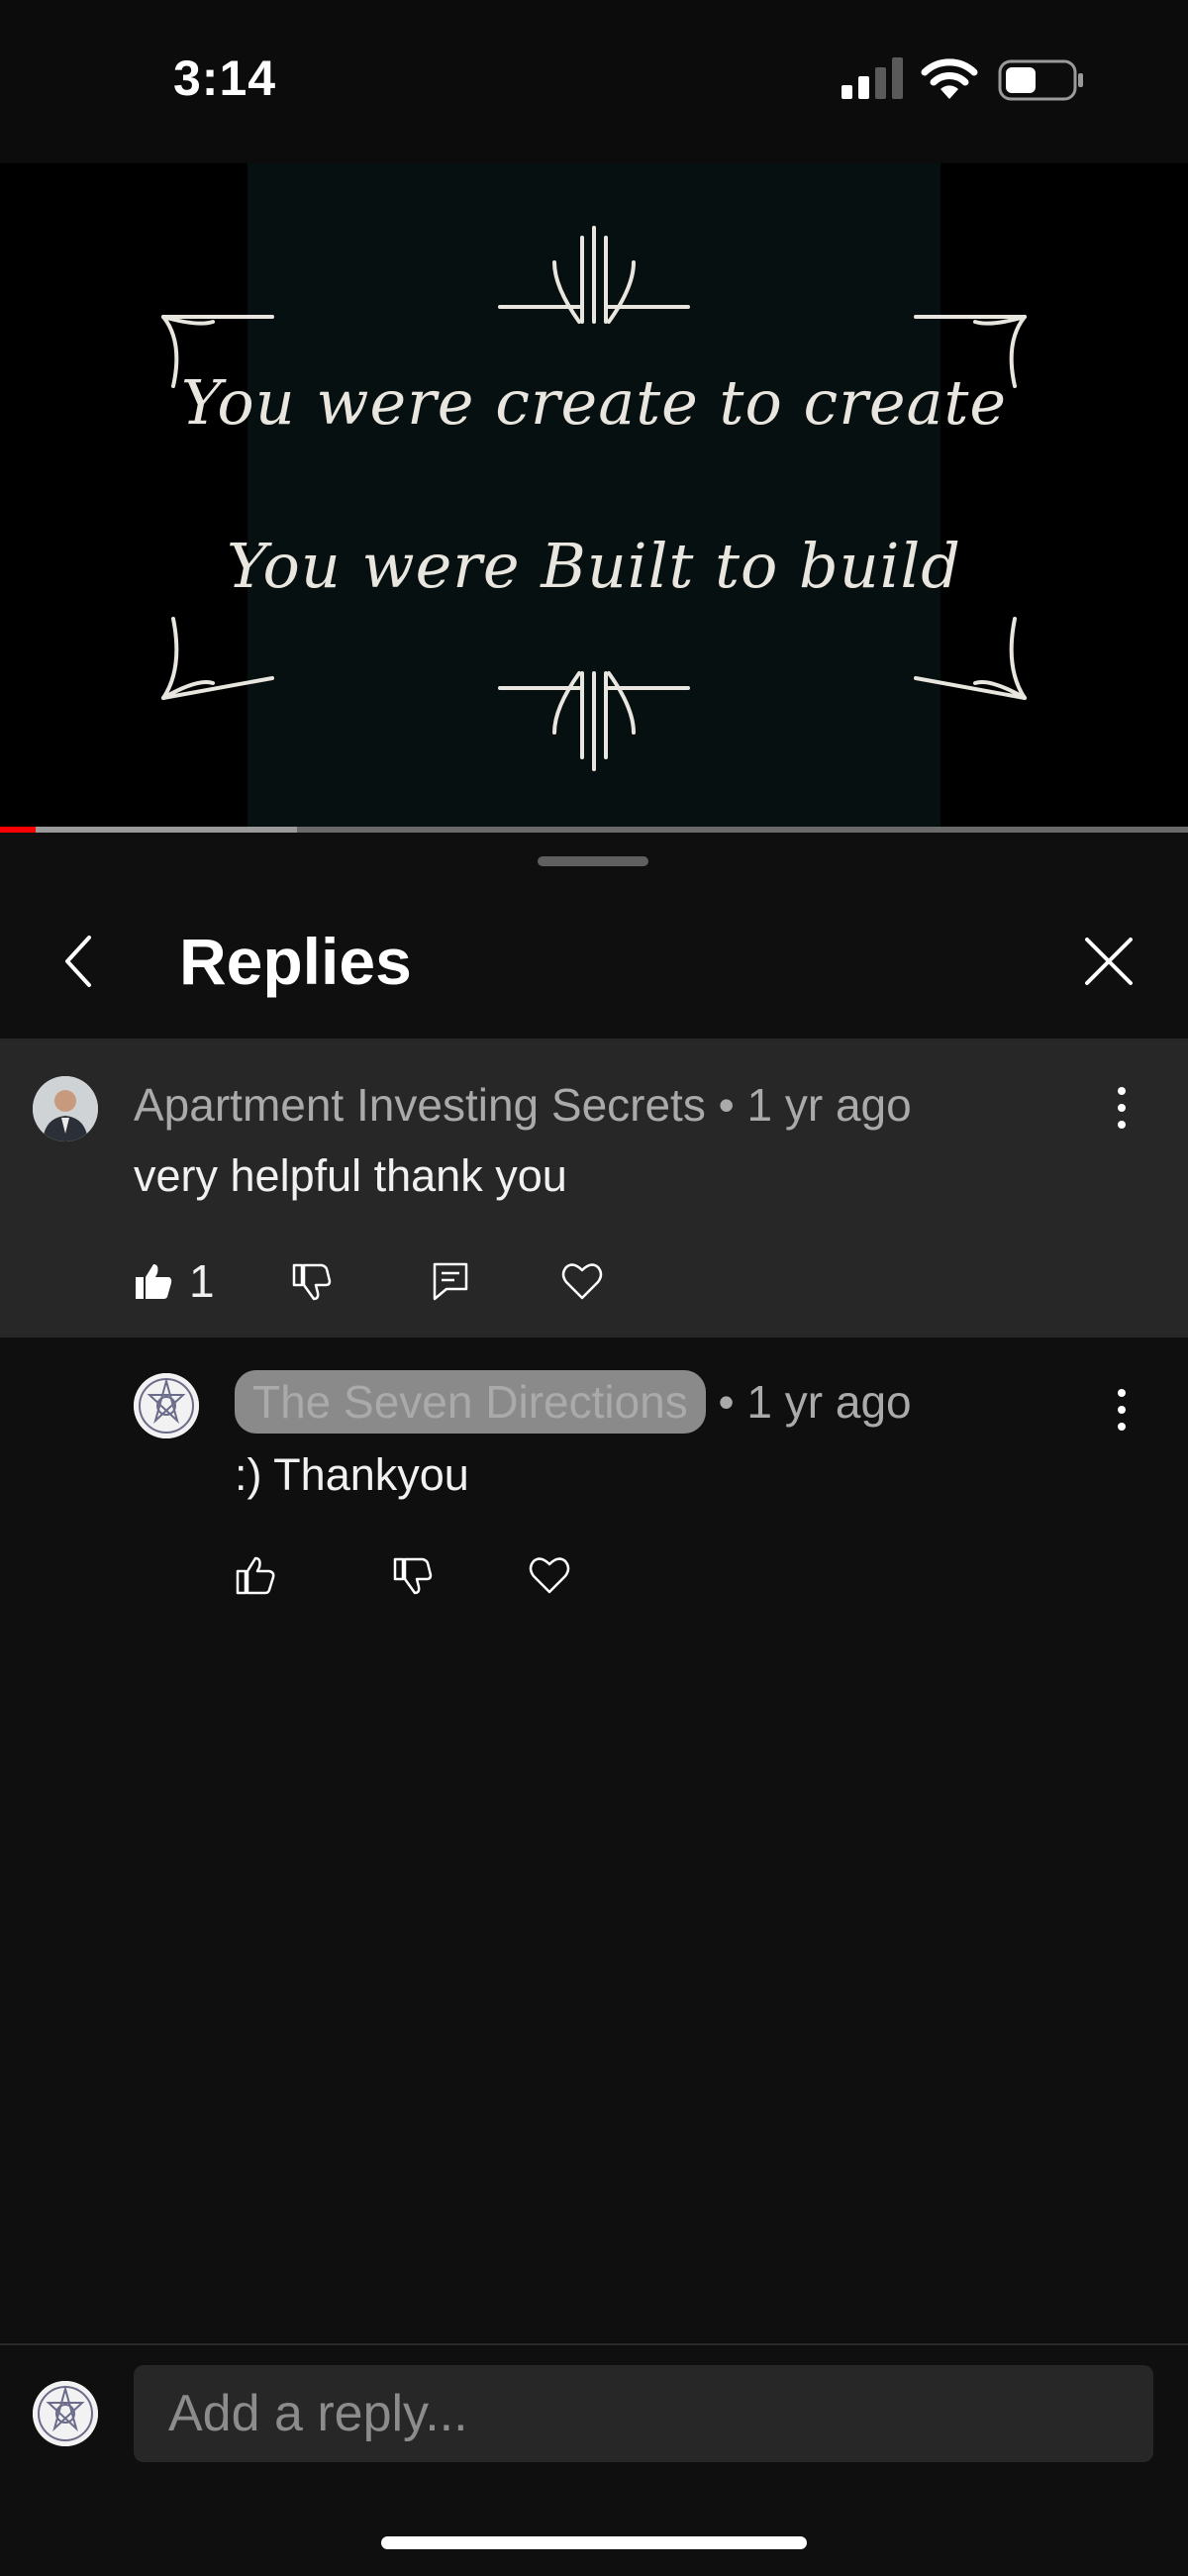  What do you see at coordinates (594, 82) in the screenshot?
I see `status-bar: 3:14` at bounding box center [594, 82].